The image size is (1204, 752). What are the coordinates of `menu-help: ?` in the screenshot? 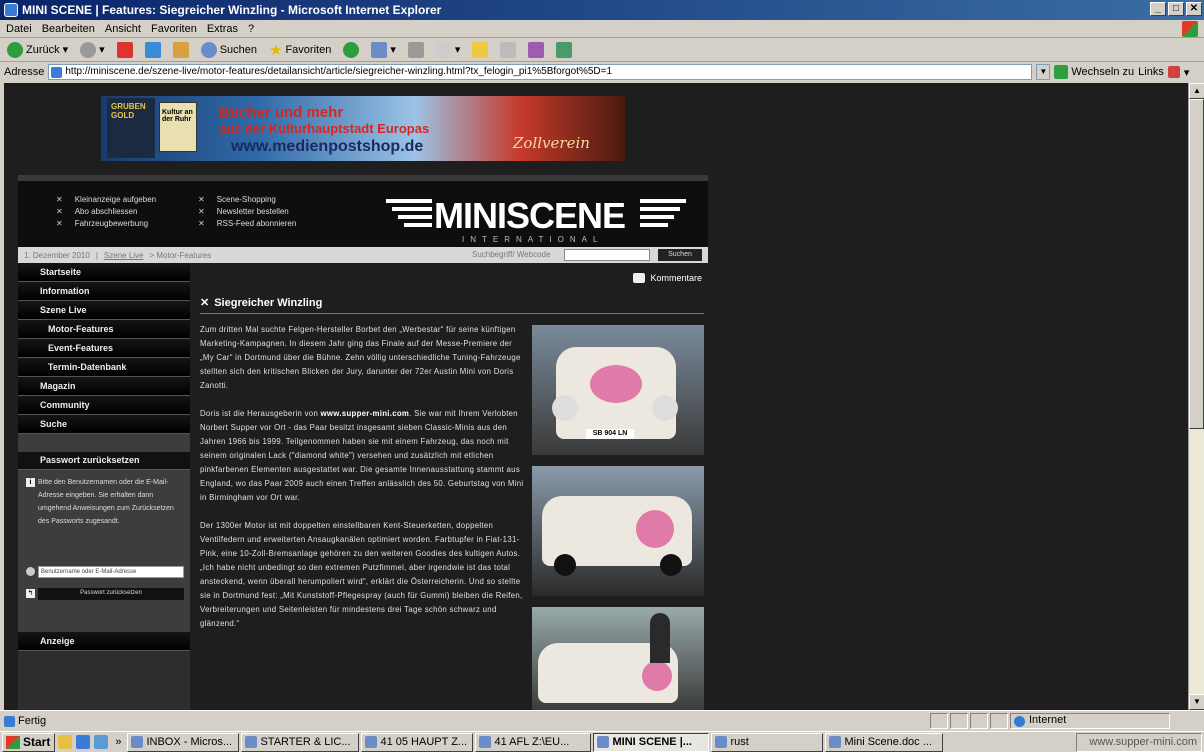 It's located at (251, 29).